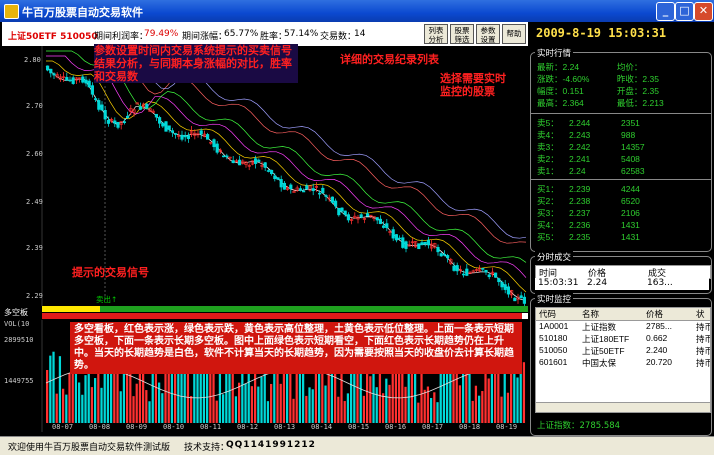 Image resolution: width=714 pixels, height=455 pixels. What do you see at coordinates (436, 34) in the screenshot?
I see `list-analysis-button: 列表 分析` at bounding box center [436, 34].